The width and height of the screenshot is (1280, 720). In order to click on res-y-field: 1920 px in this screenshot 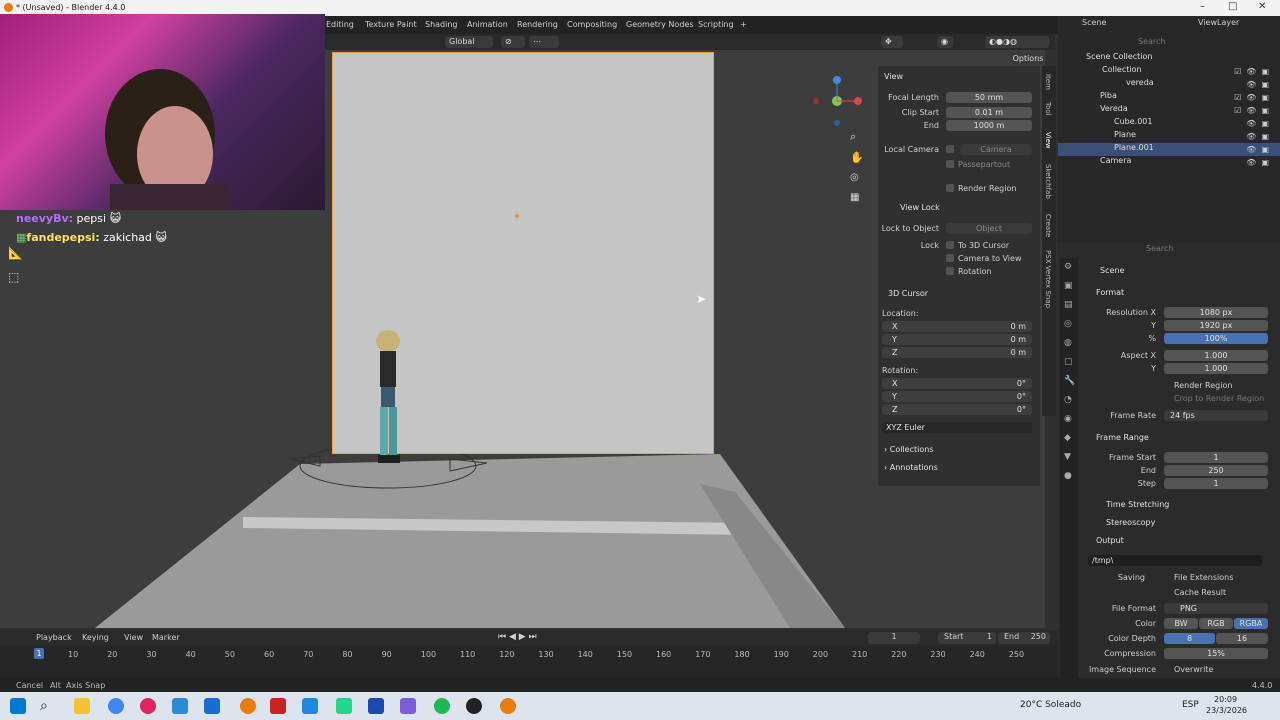, I will do `click(1216, 325)`.